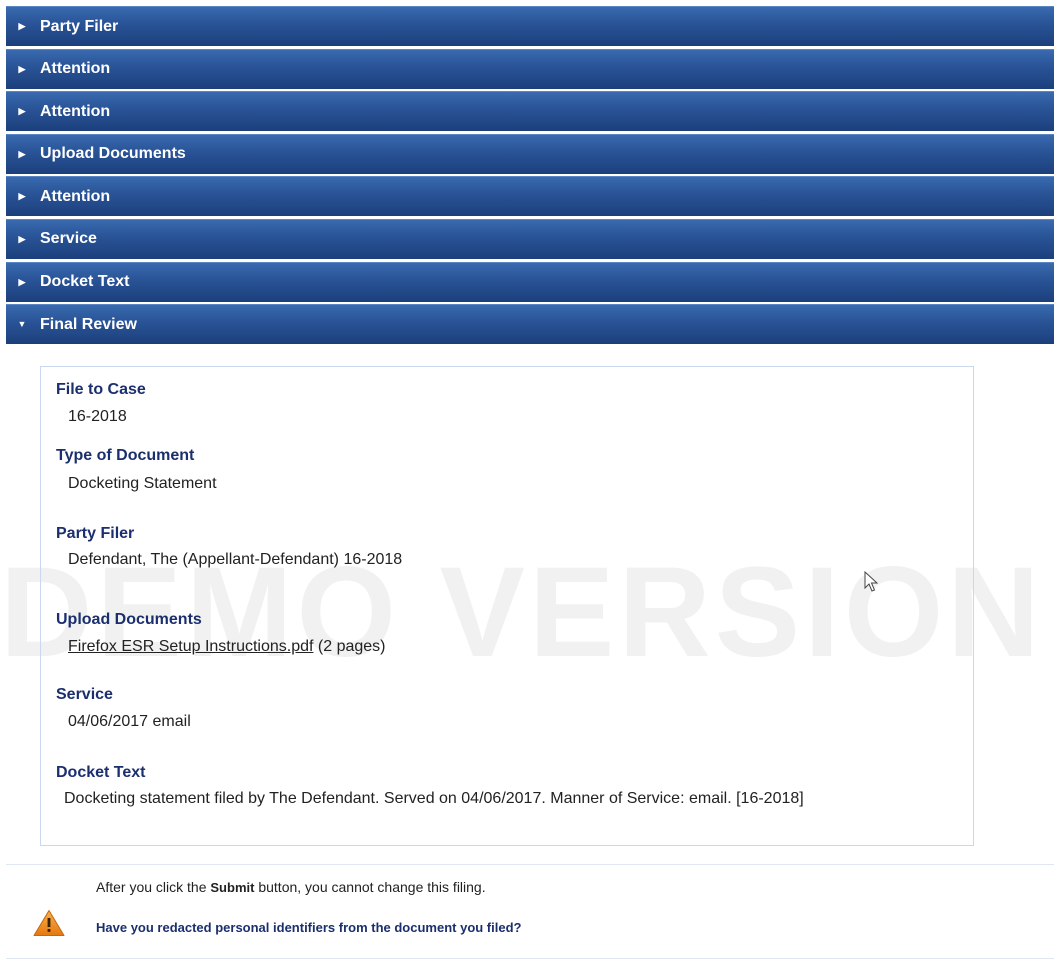  Describe the element at coordinates (190, 646) in the screenshot. I see `document-link: Firefox ESR Setup Instructions.pdf` at that location.